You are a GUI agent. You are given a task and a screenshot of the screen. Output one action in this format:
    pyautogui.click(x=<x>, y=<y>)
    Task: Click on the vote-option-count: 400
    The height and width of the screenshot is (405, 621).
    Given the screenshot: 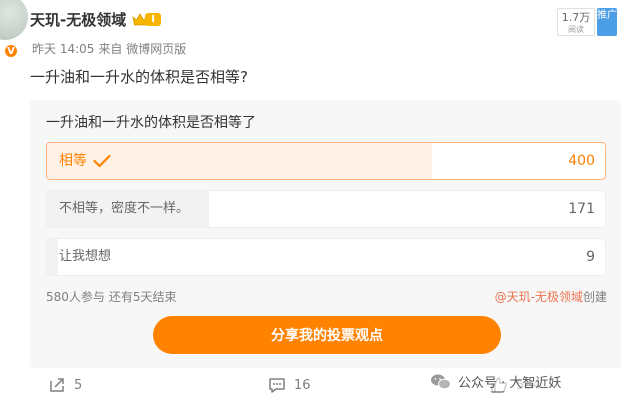 What is the action you would take?
    pyautogui.click(x=581, y=161)
    